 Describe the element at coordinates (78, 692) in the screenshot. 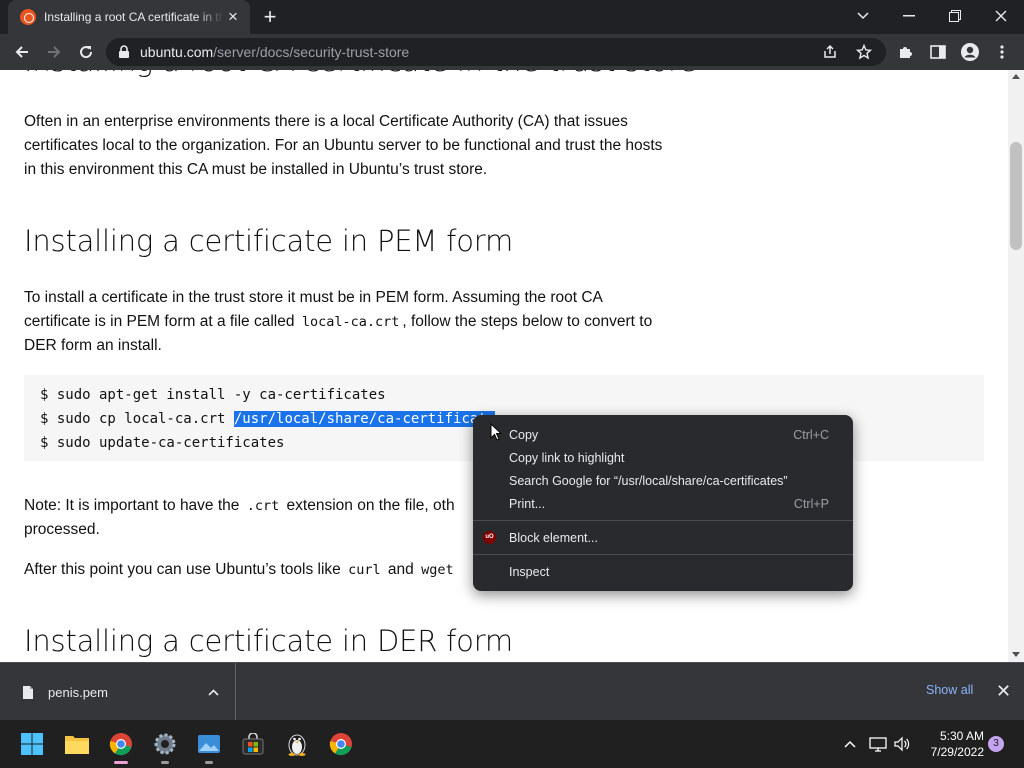

I see `download-file-name: penis.pem` at that location.